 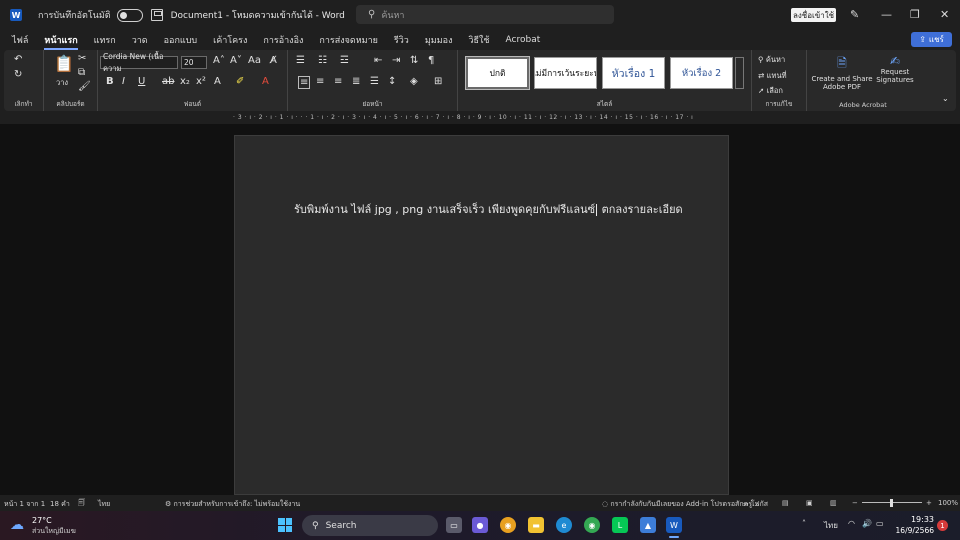 What do you see at coordinates (168, 81) in the screenshot?
I see `strikethrough-icon: ab` at bounding box center [168, 81].